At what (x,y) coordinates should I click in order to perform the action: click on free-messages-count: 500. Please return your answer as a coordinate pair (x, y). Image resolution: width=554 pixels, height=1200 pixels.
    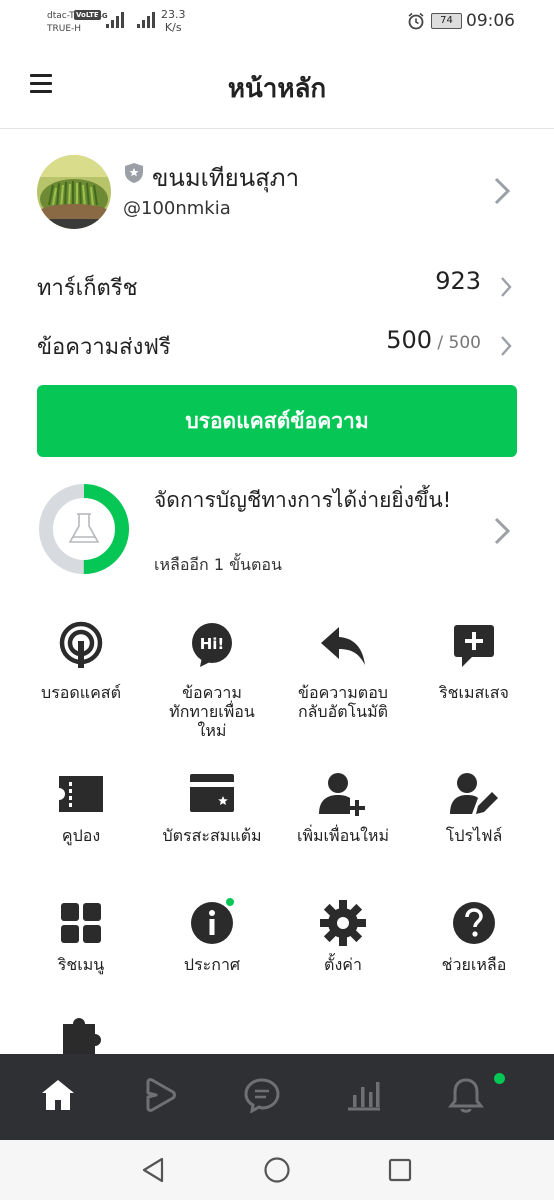
    Looking at the image, I should click on (409, 340).